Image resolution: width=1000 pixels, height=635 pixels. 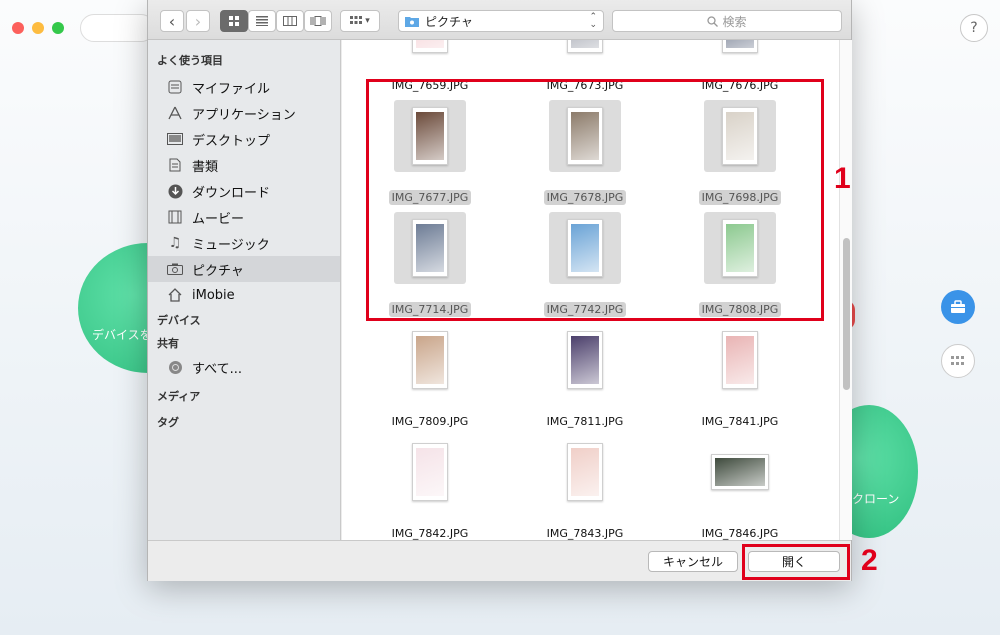 I want to click on sidebar-item-label: ダウンロード, so click(x=231, y=193).